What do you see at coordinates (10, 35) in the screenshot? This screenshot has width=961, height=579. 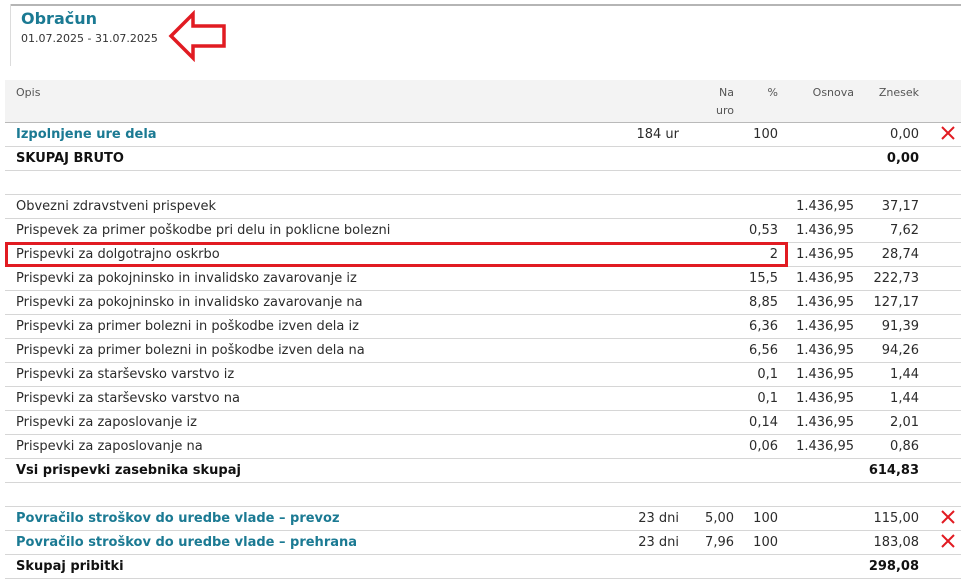 I see `header-left-border` at bounding box center [10, 35].